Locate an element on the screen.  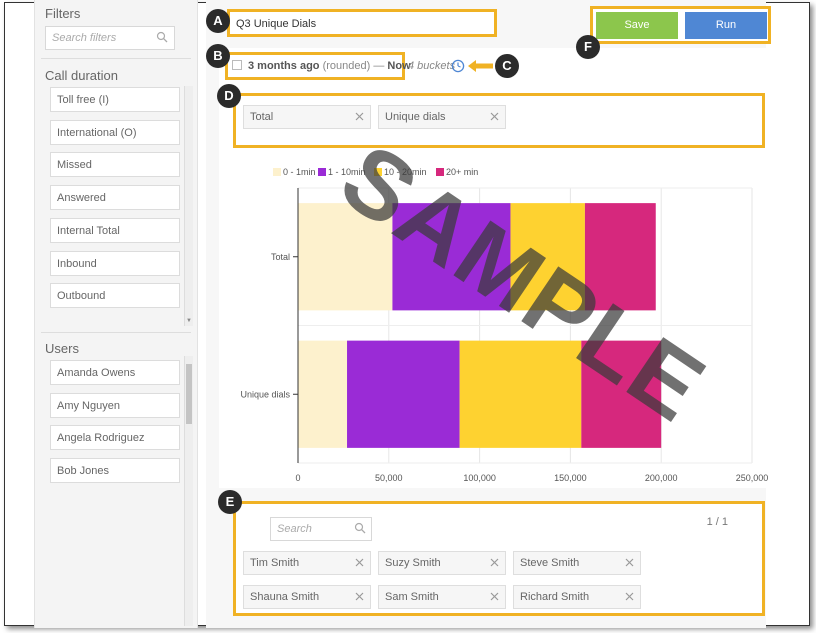
category-label: Unique dials is located at coordinates (265, 394).